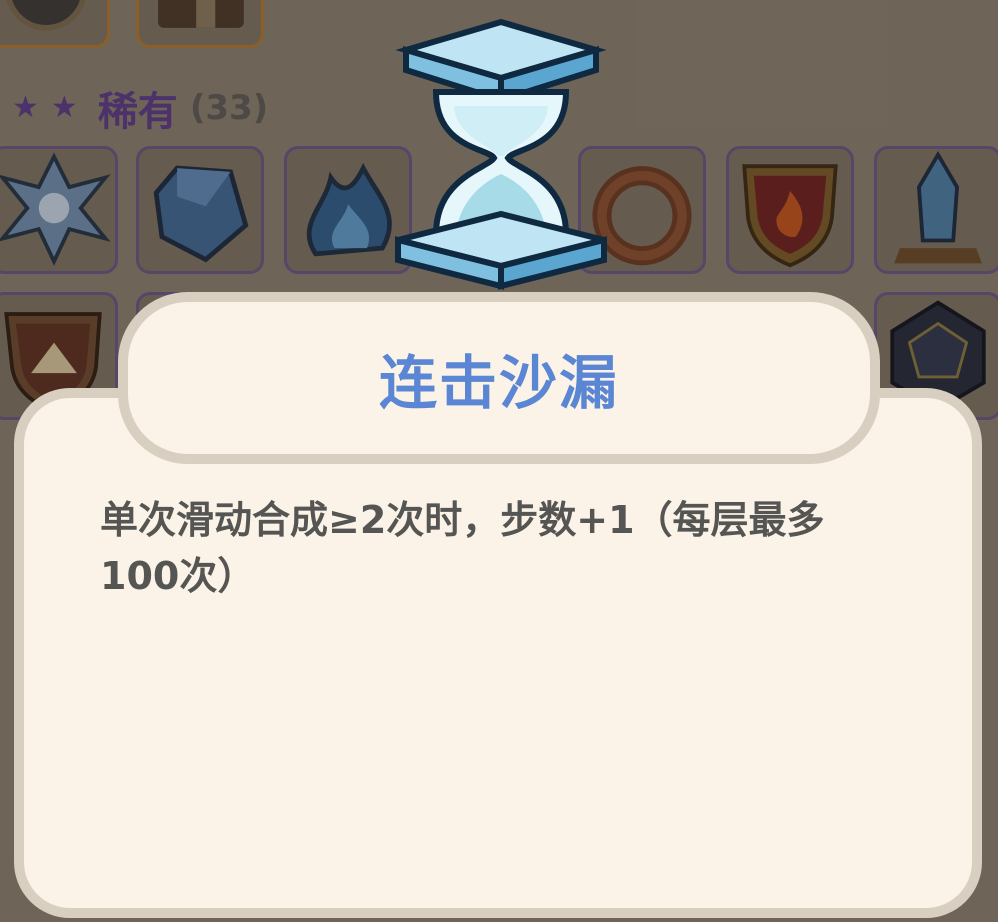 The image size is (998, 922). I want to click on blue-gem-icon, so click(201, 214).